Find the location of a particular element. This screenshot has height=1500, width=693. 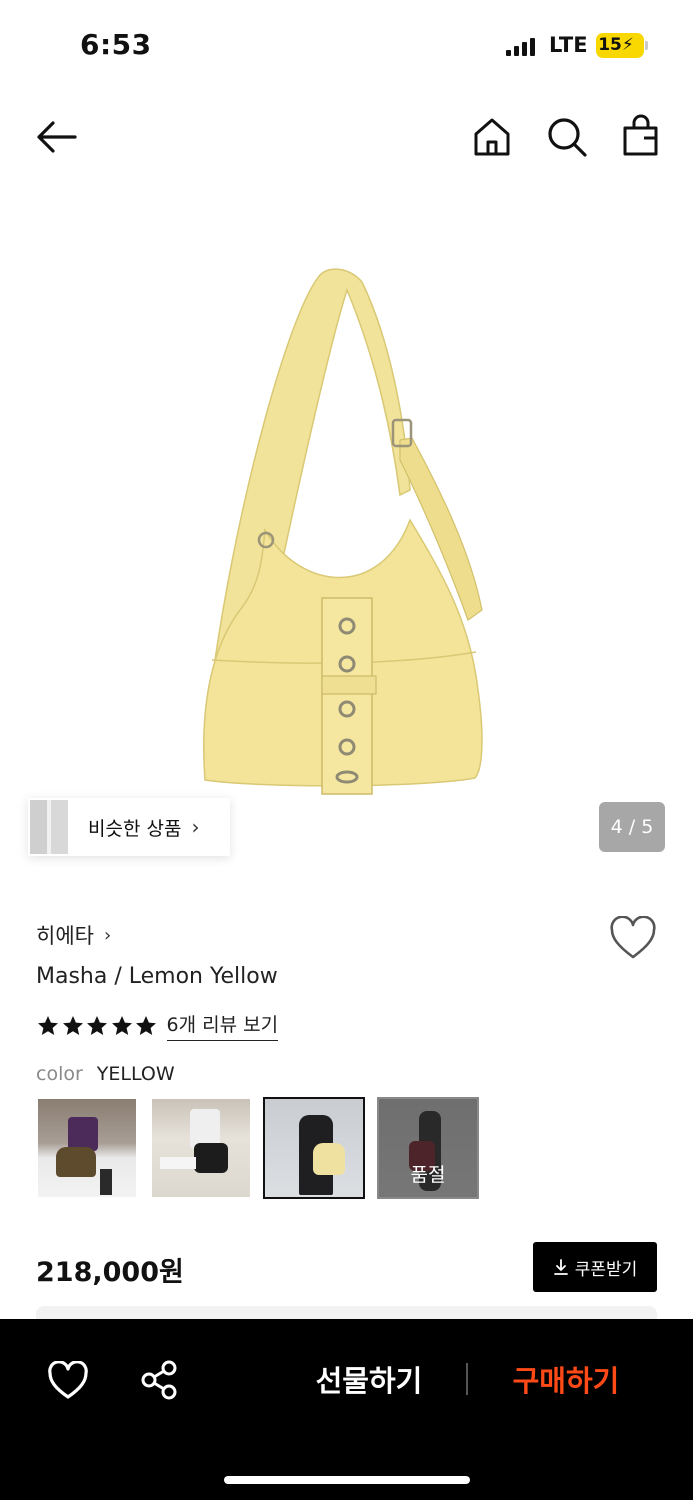

coupon-button: 쿠폰받기 is located at coordinates (595, 1267).